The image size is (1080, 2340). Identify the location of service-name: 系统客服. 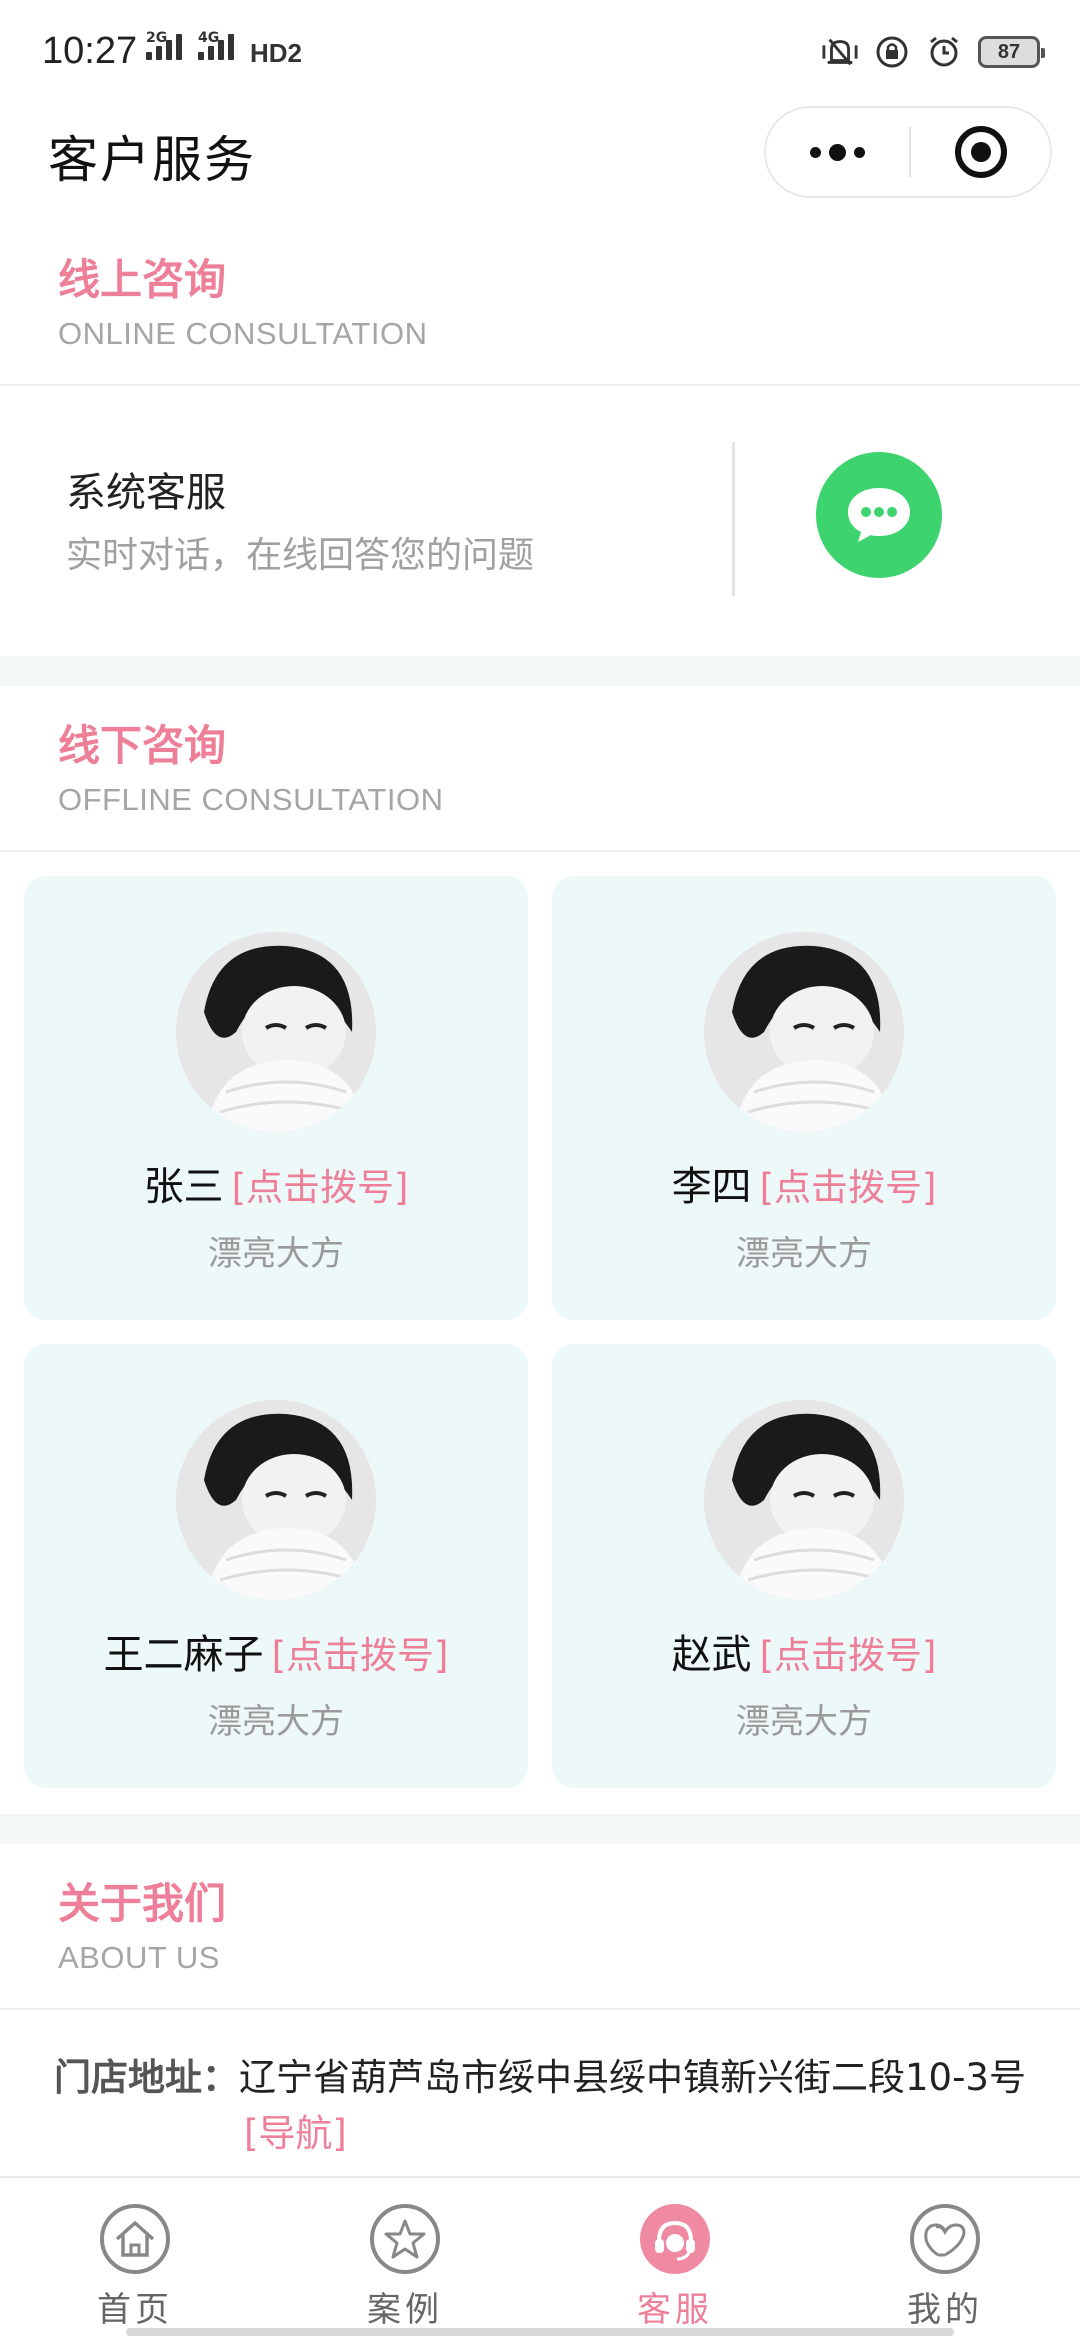
(146, 493).